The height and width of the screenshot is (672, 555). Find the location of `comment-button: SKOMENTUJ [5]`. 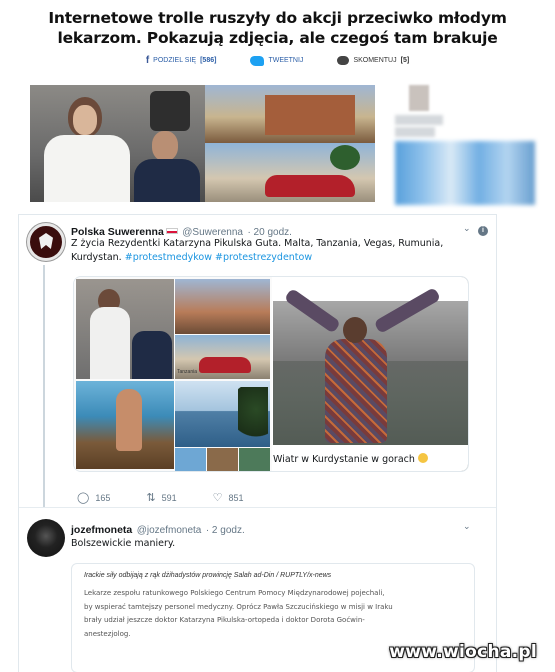

comment-button: SKOMENTUJ [5] is located at coordinates (373, 60).